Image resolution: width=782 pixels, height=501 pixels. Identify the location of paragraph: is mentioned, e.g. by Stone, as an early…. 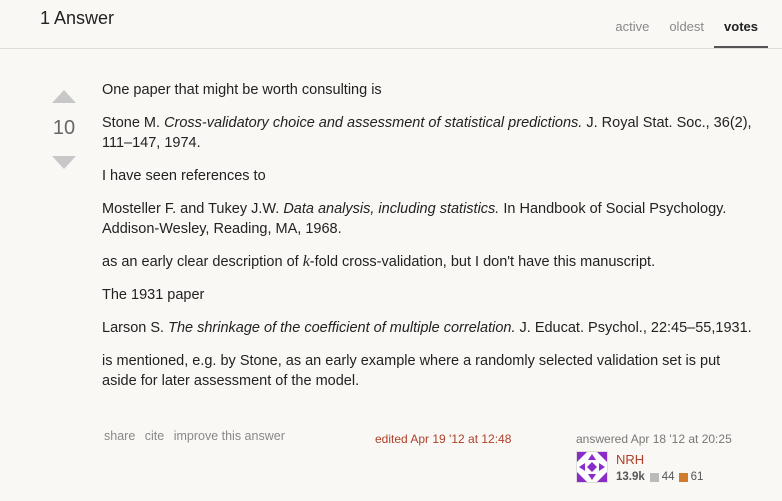
(411, 371).